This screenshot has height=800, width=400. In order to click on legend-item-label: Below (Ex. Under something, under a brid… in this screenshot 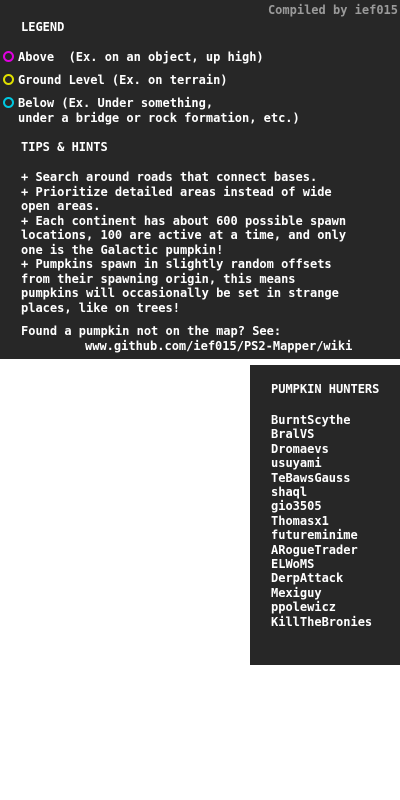, I will do `click(159, 110)`.